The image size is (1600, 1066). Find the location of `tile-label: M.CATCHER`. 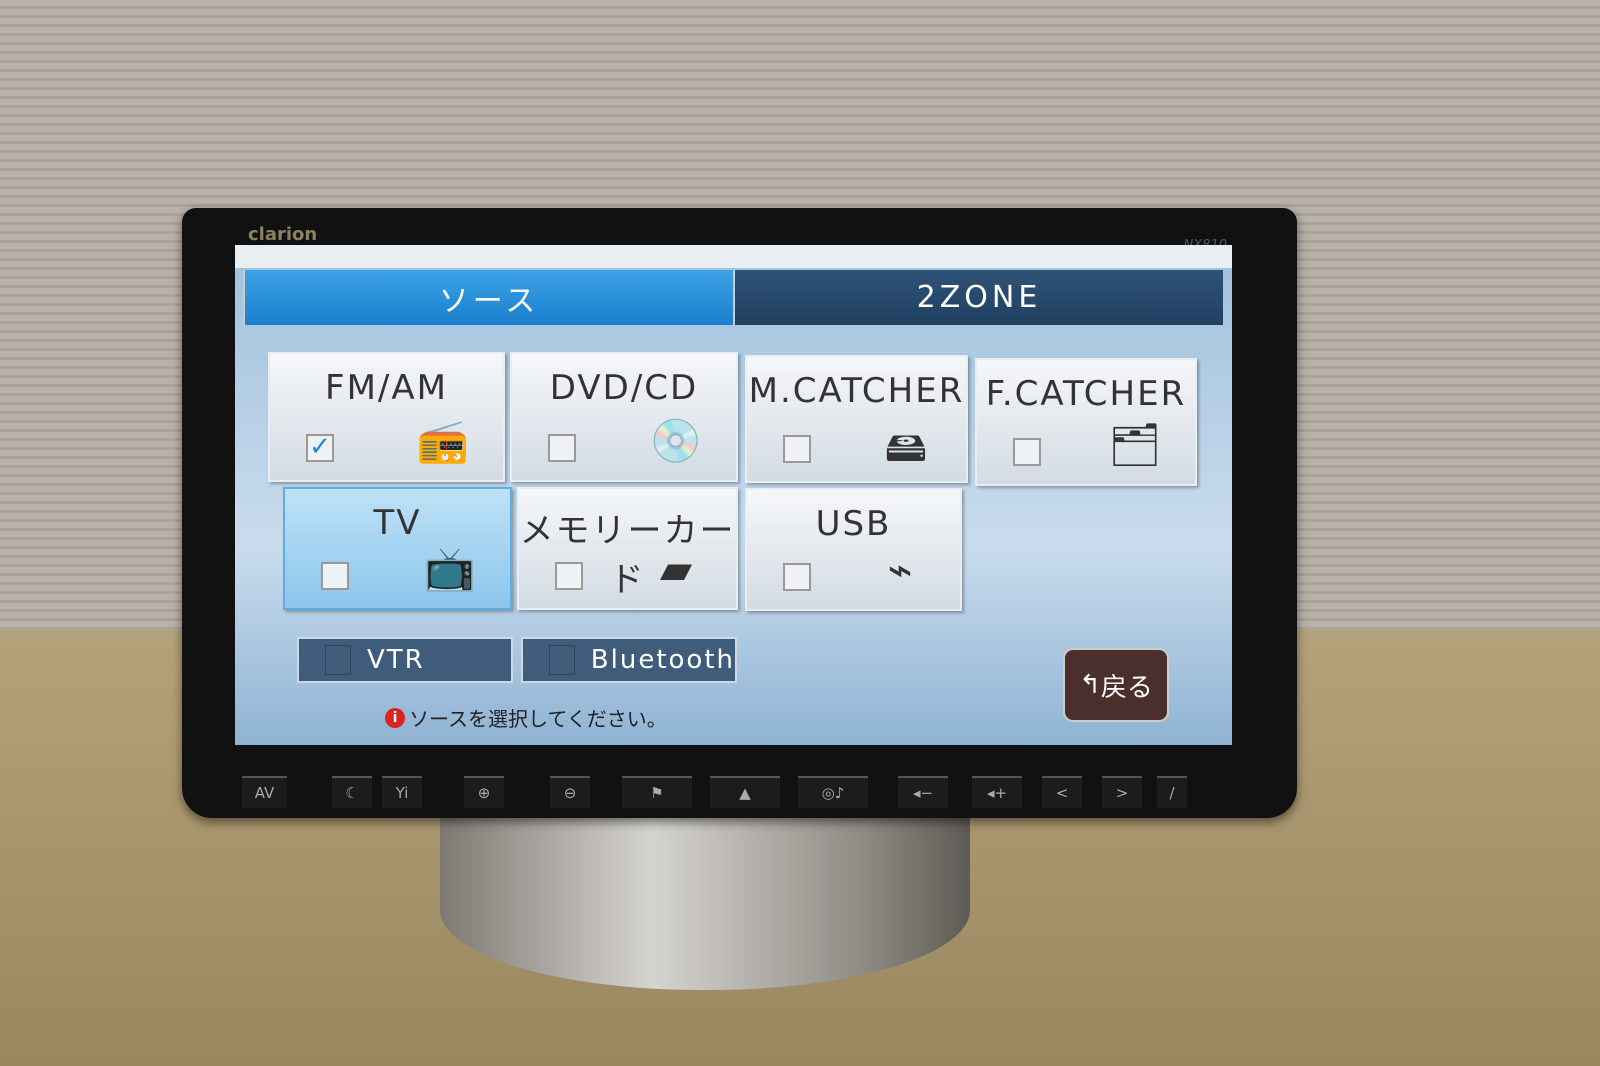

tile-label: M.CATCHER is located at coordinates (856, 391).